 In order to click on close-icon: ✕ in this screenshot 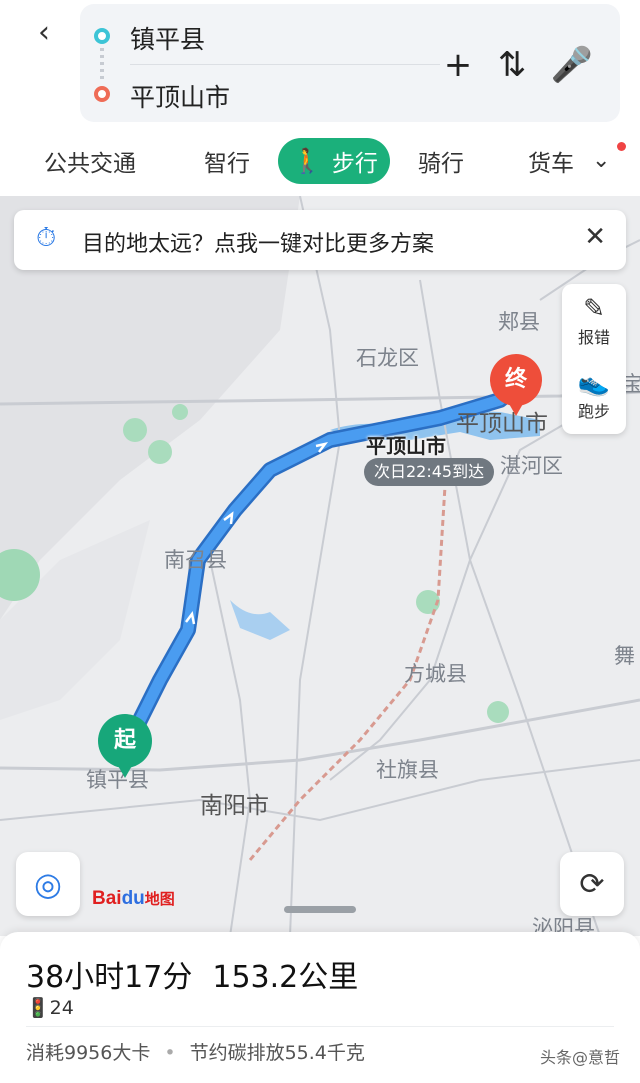, I will do `click(595, 237)`.